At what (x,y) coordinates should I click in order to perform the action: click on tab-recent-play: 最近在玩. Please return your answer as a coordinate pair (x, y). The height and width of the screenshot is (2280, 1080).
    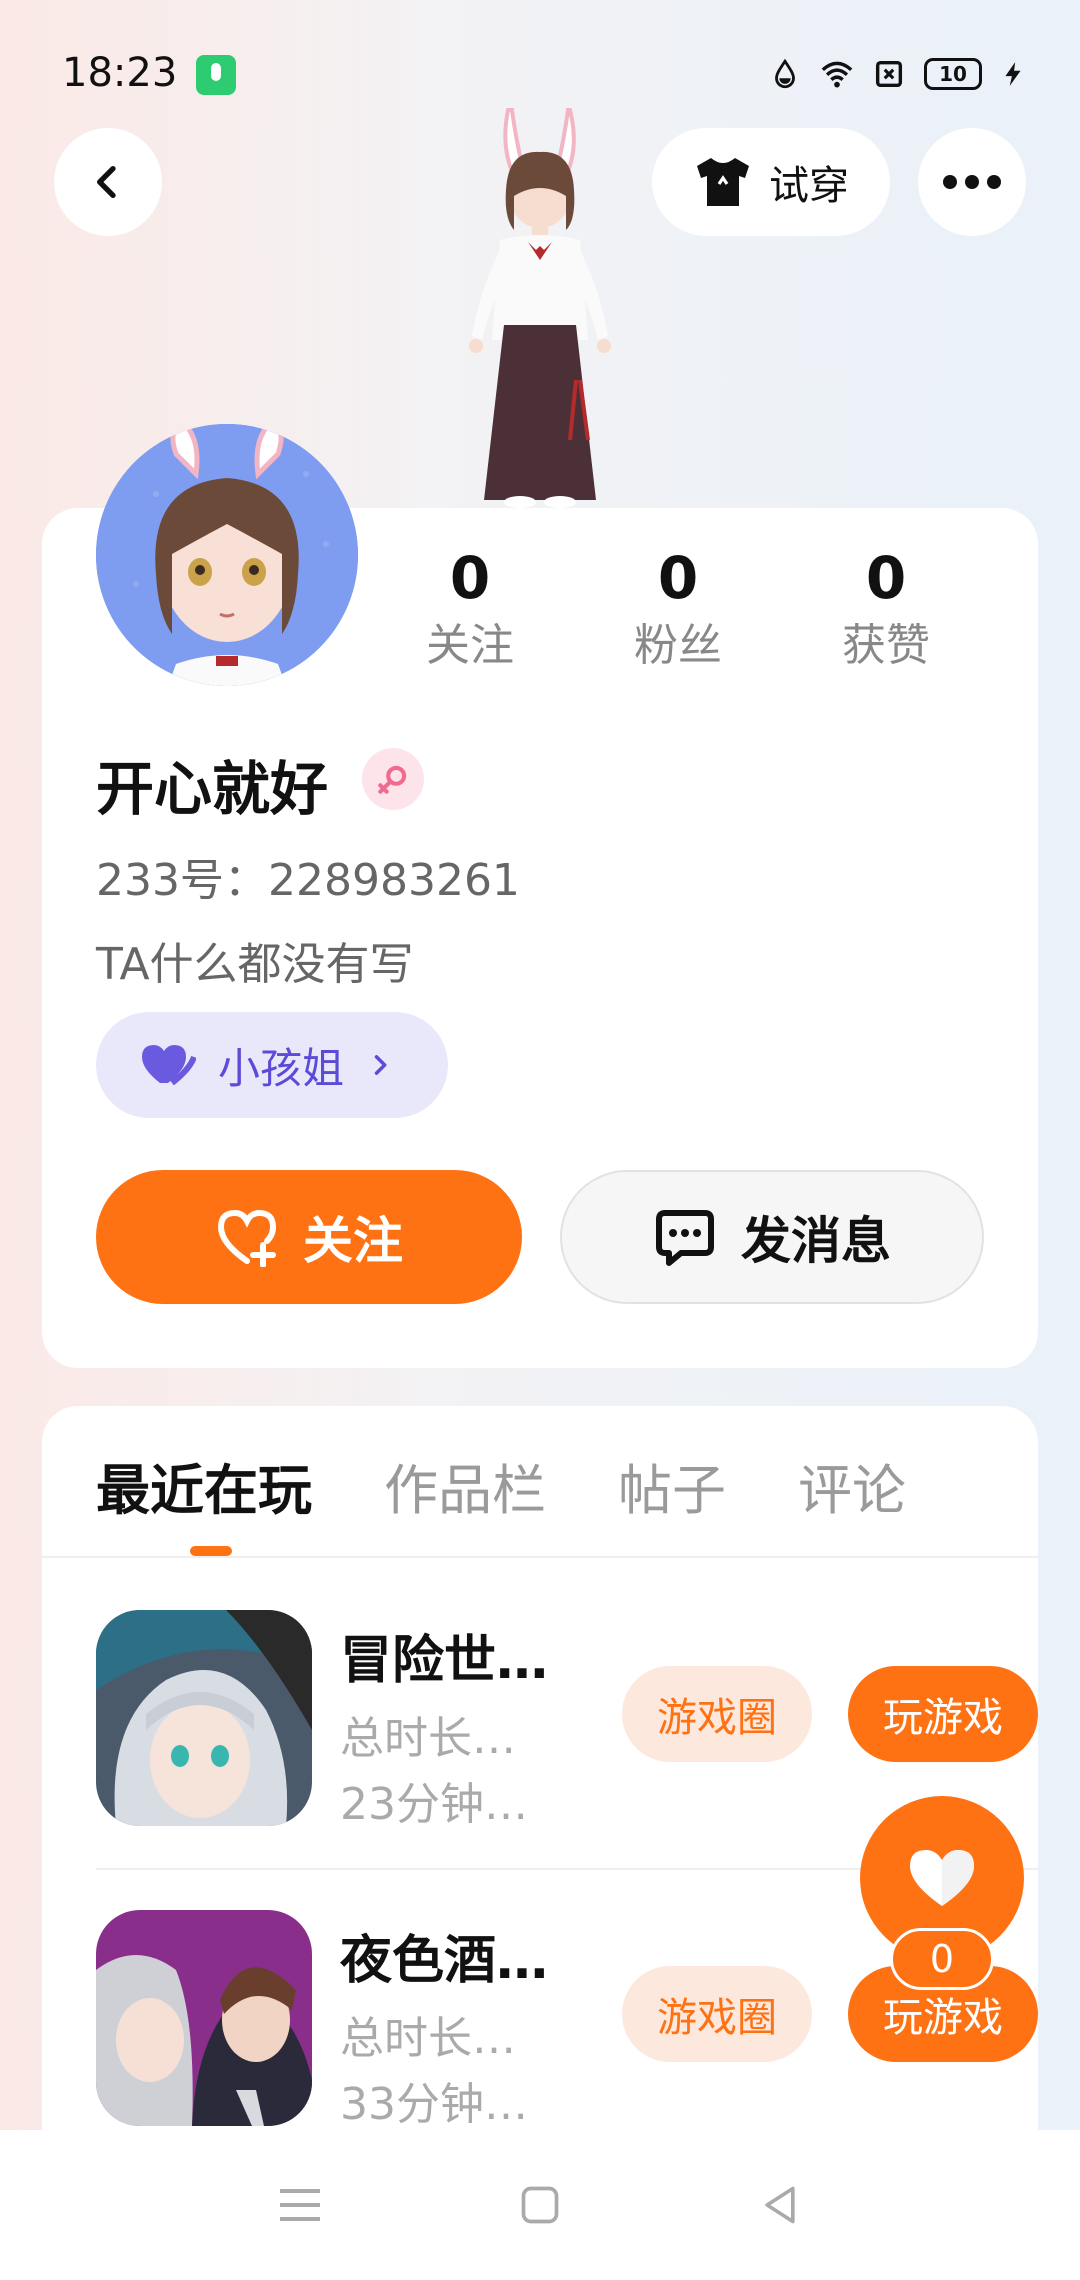
    Looking at the image, I should click on (204, 1491).